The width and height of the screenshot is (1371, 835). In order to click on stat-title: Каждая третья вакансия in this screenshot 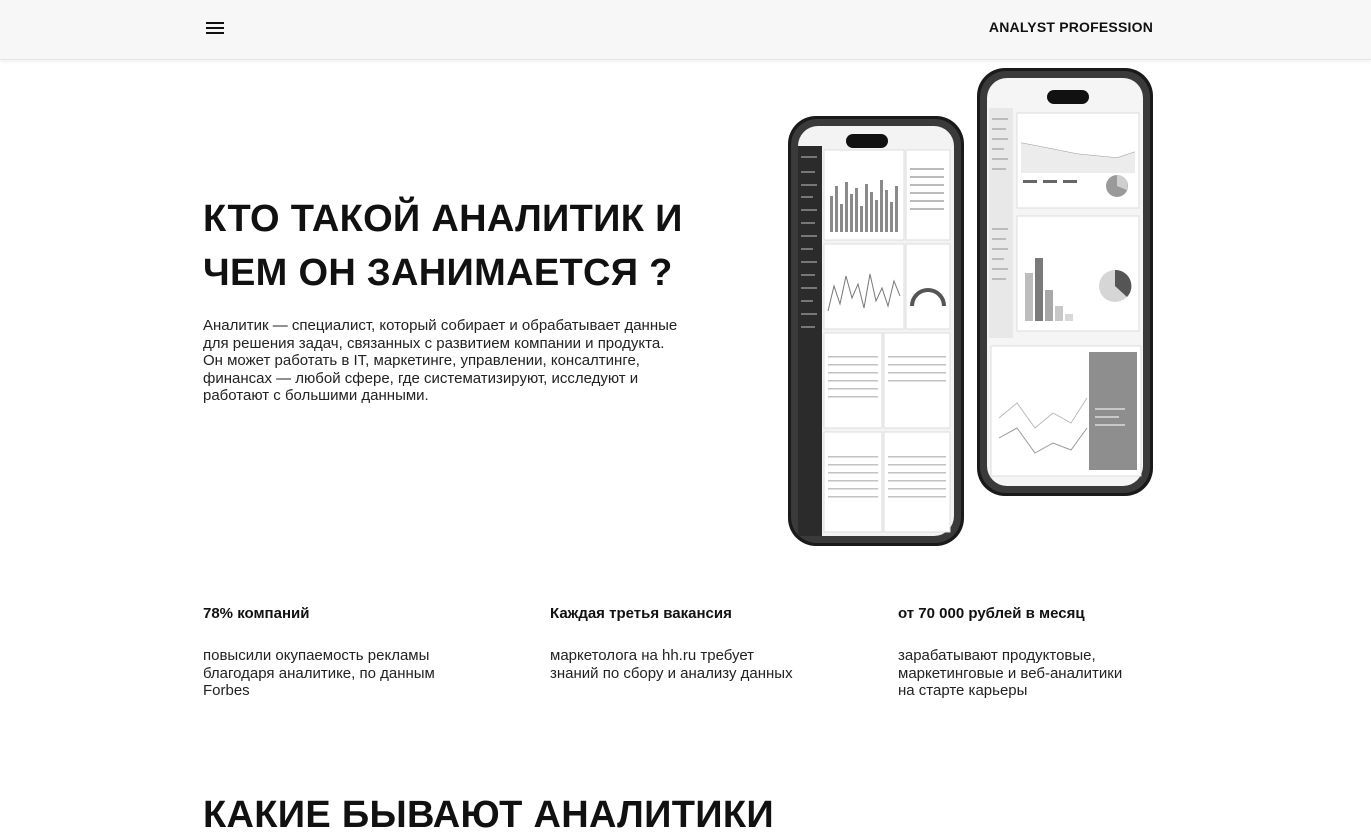, I will do `click(641, 613)`.